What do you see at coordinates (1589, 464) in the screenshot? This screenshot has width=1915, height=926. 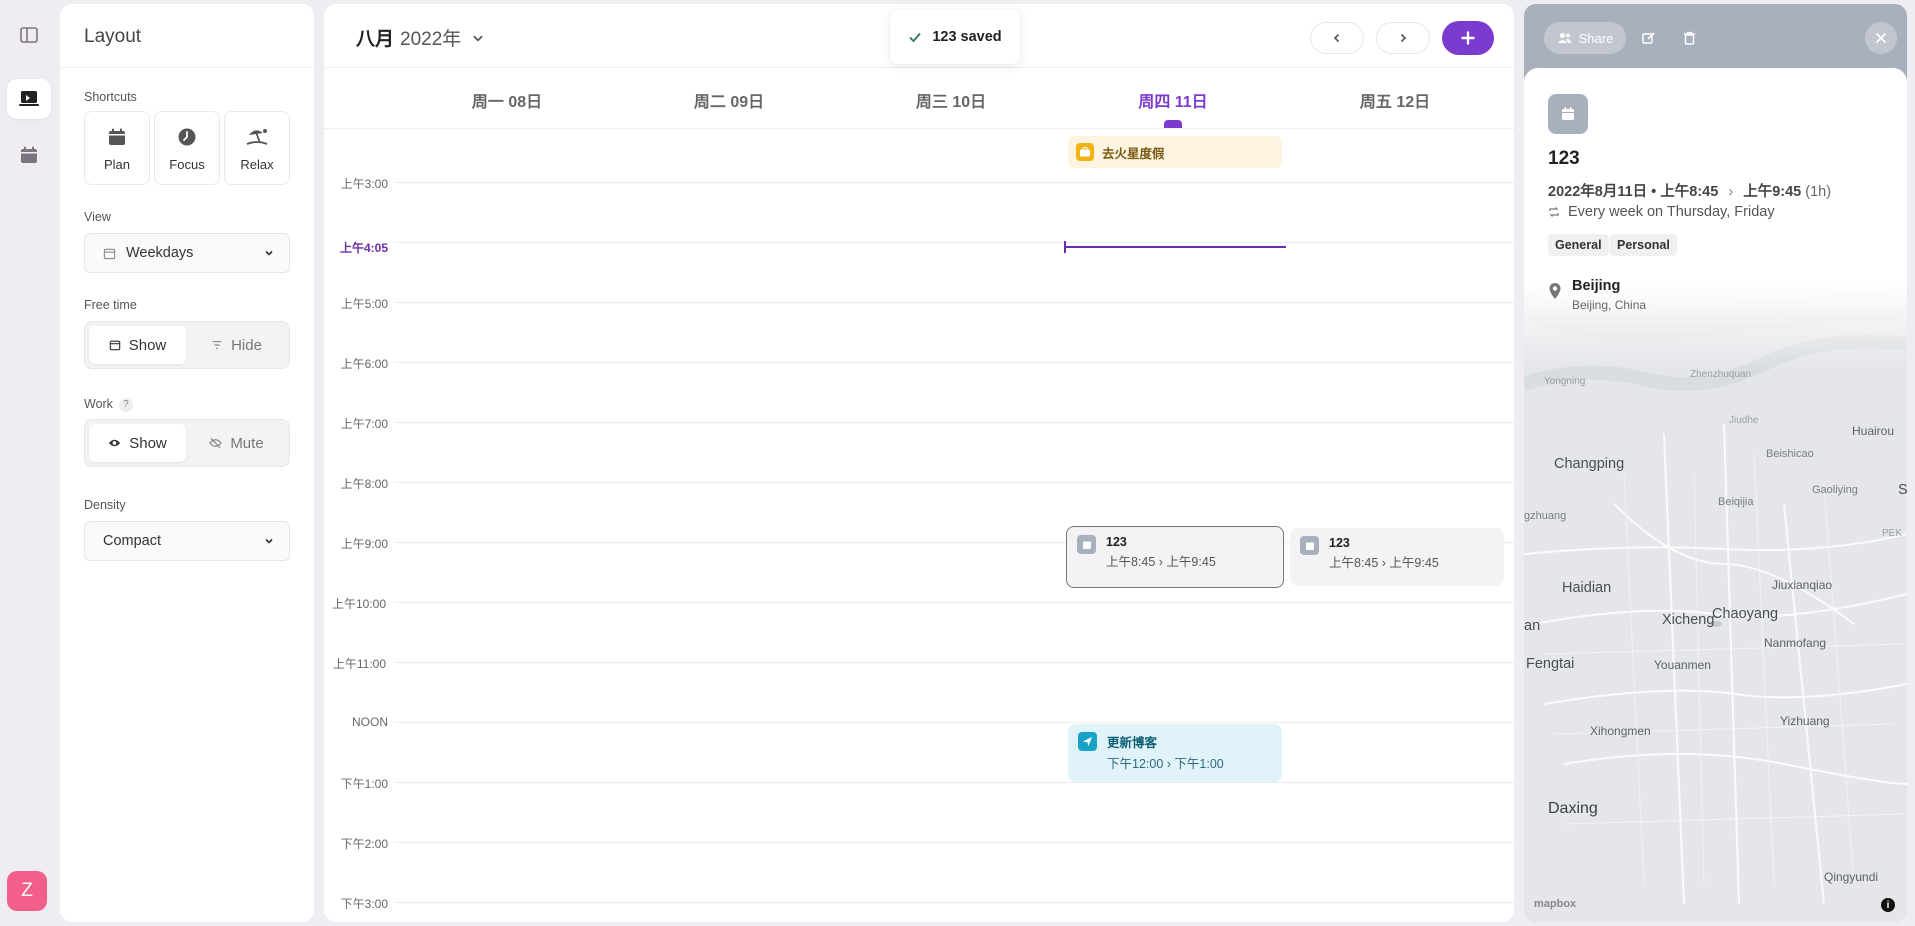 I see `map-label: Changping` at bounding box center [1589, 464].